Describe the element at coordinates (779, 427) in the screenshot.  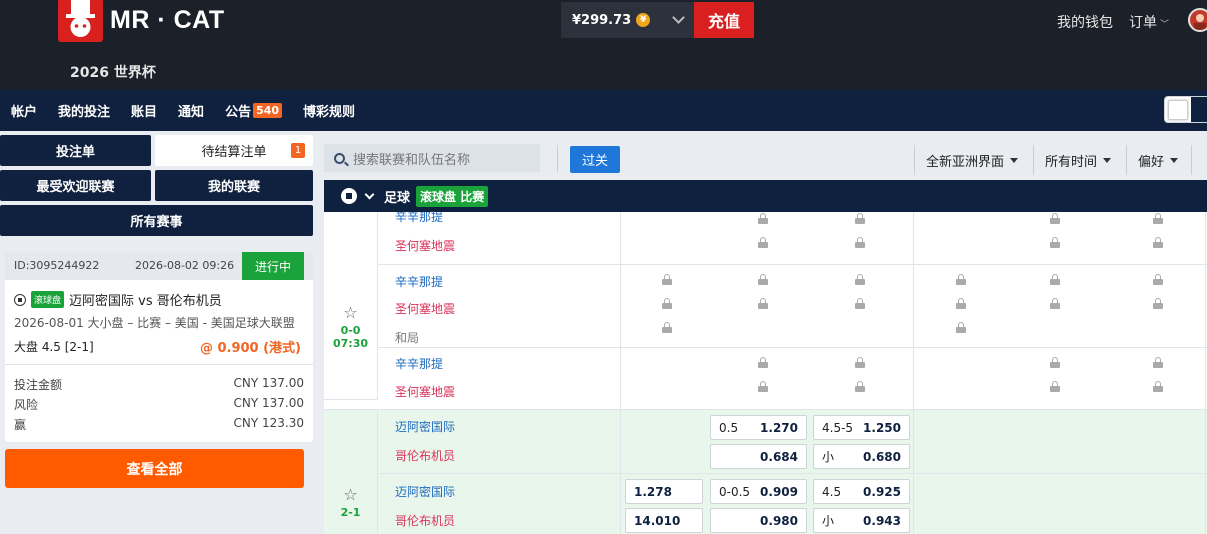
I see `odds-price: 1.270` at that location.